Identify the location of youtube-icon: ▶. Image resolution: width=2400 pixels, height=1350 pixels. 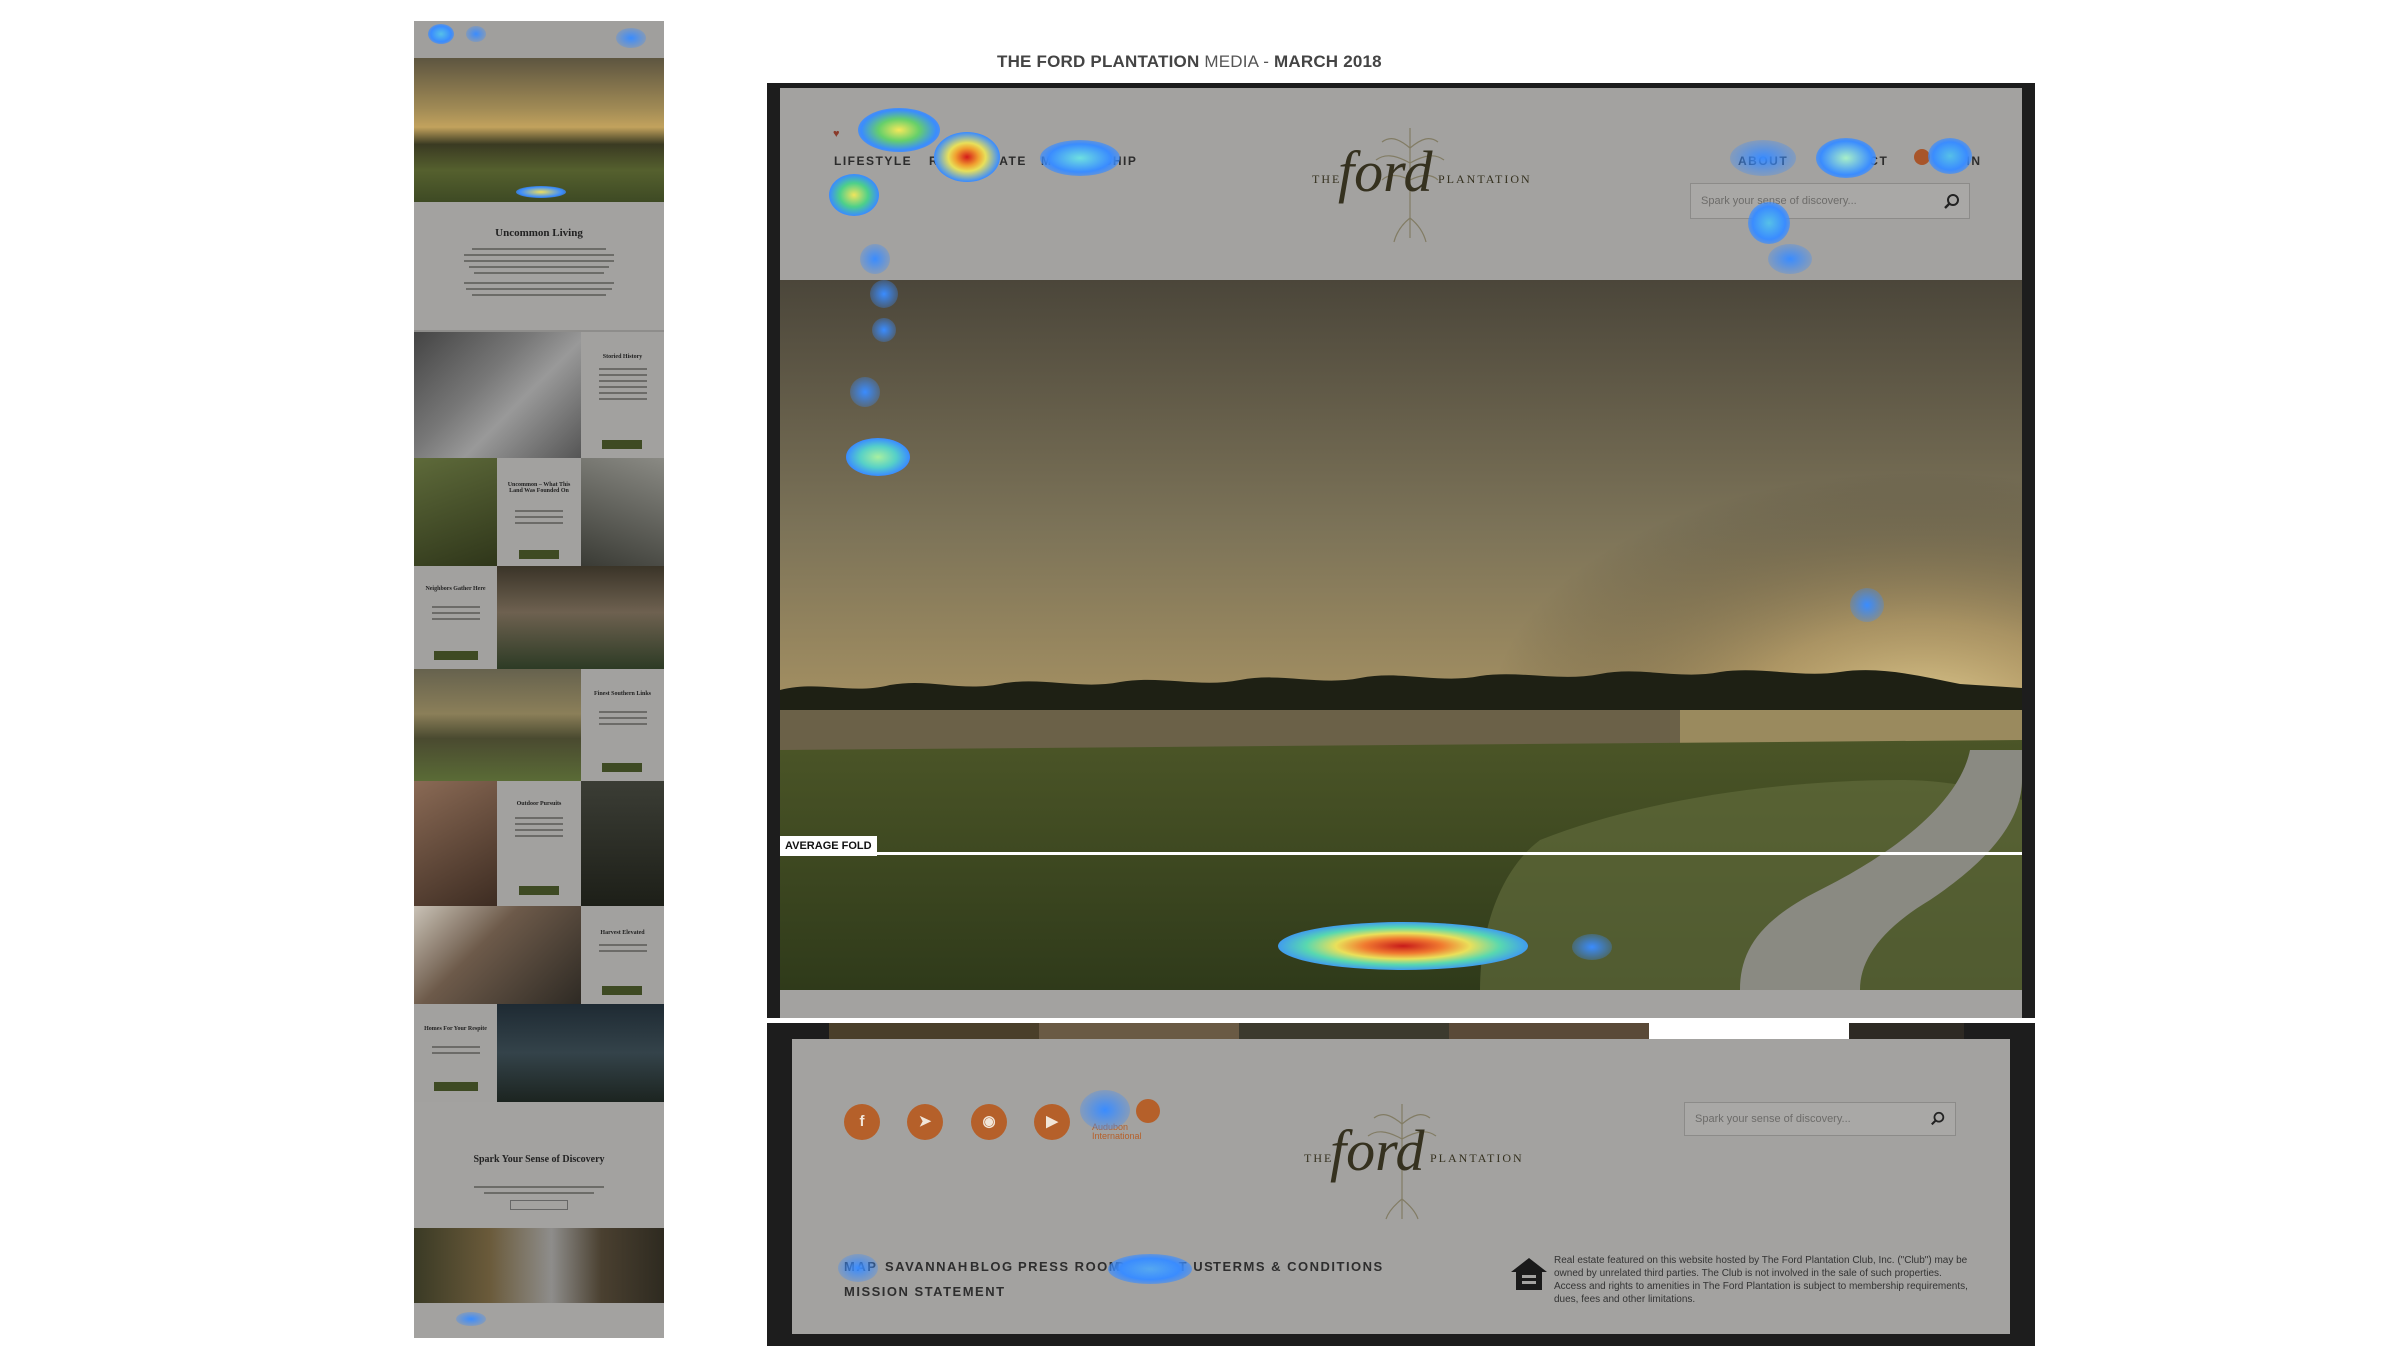
(1052, 1122).